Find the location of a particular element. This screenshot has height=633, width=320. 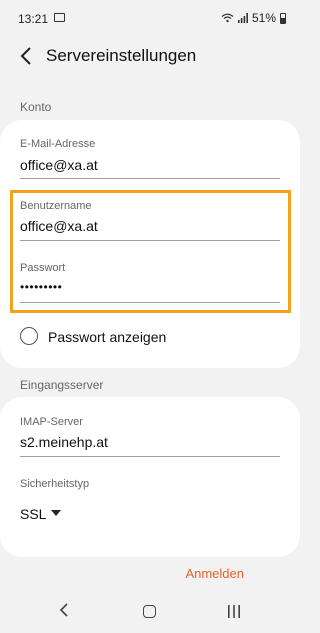

status-bar: 13:21 51% is located at coordinates (150, 18).